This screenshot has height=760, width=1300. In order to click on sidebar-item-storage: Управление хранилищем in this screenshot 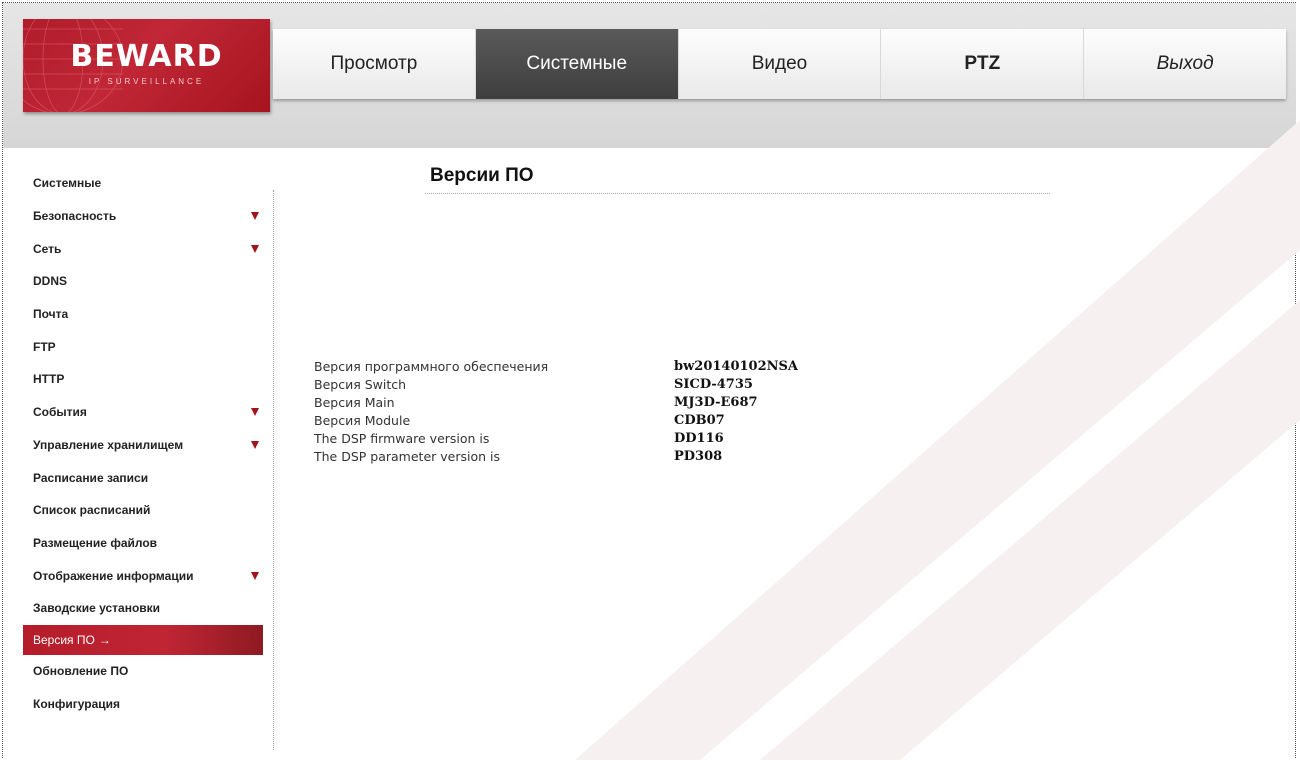, I will do `click(143, 445)`.